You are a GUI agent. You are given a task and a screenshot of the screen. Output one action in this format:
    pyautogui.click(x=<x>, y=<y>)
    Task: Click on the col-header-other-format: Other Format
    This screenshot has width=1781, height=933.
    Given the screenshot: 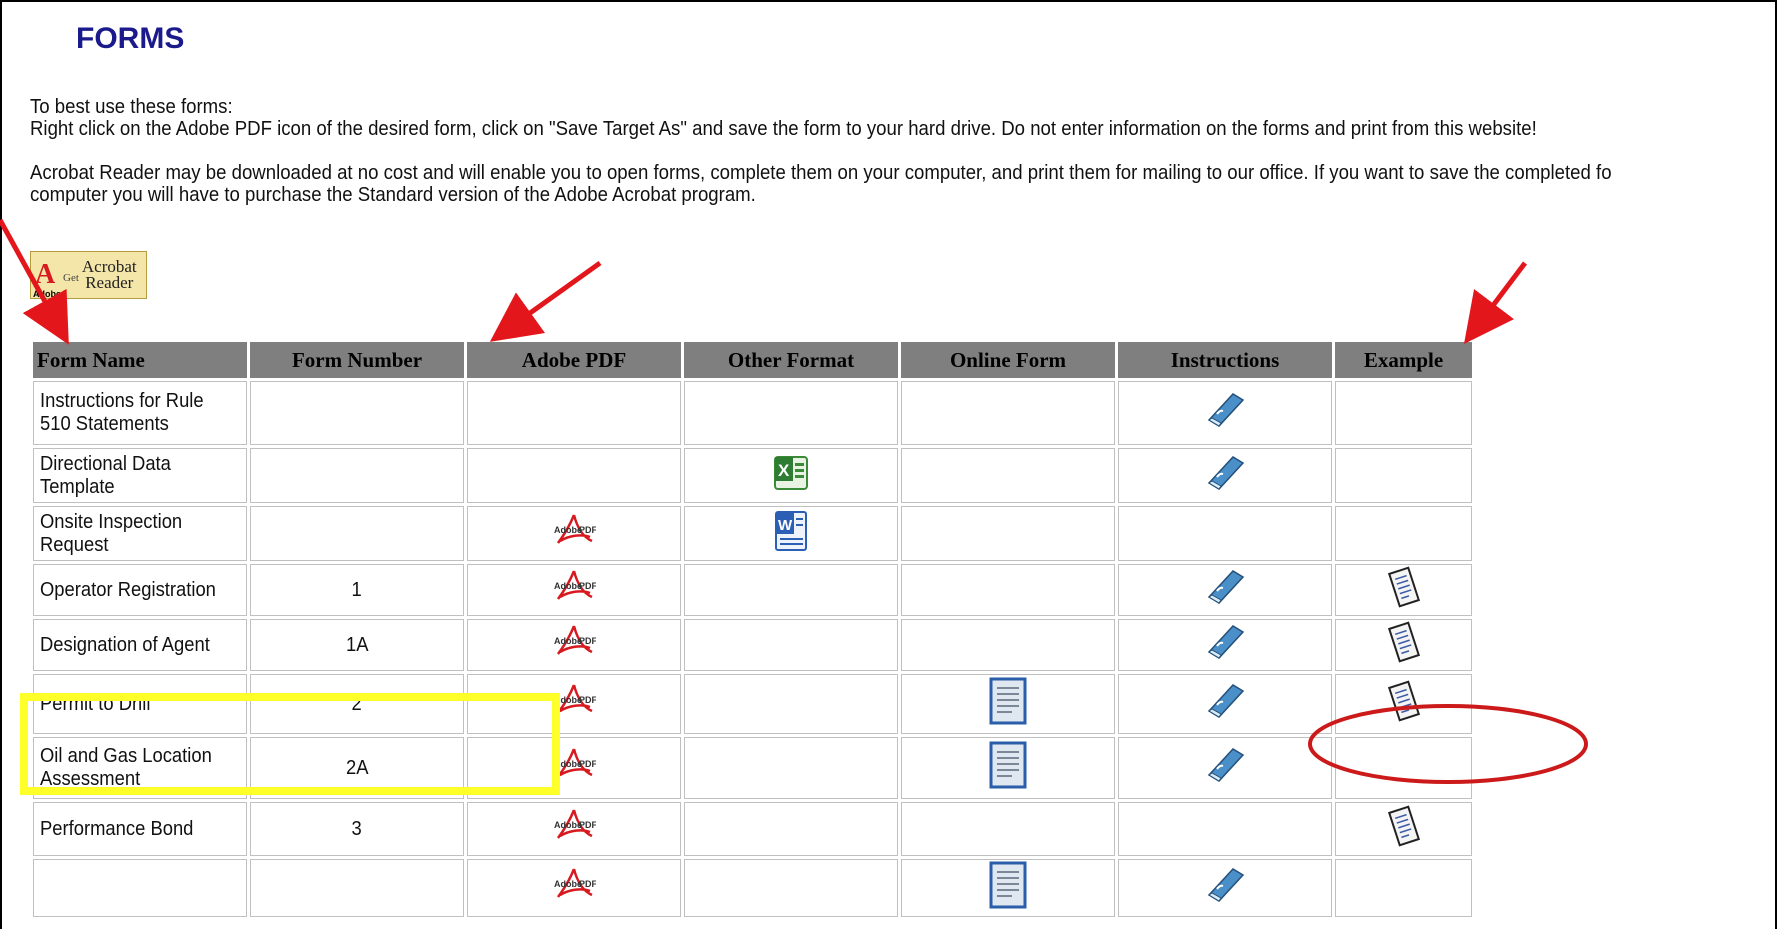 What is the action you would take?
    pyautogui.click(x=791, y=360)
    